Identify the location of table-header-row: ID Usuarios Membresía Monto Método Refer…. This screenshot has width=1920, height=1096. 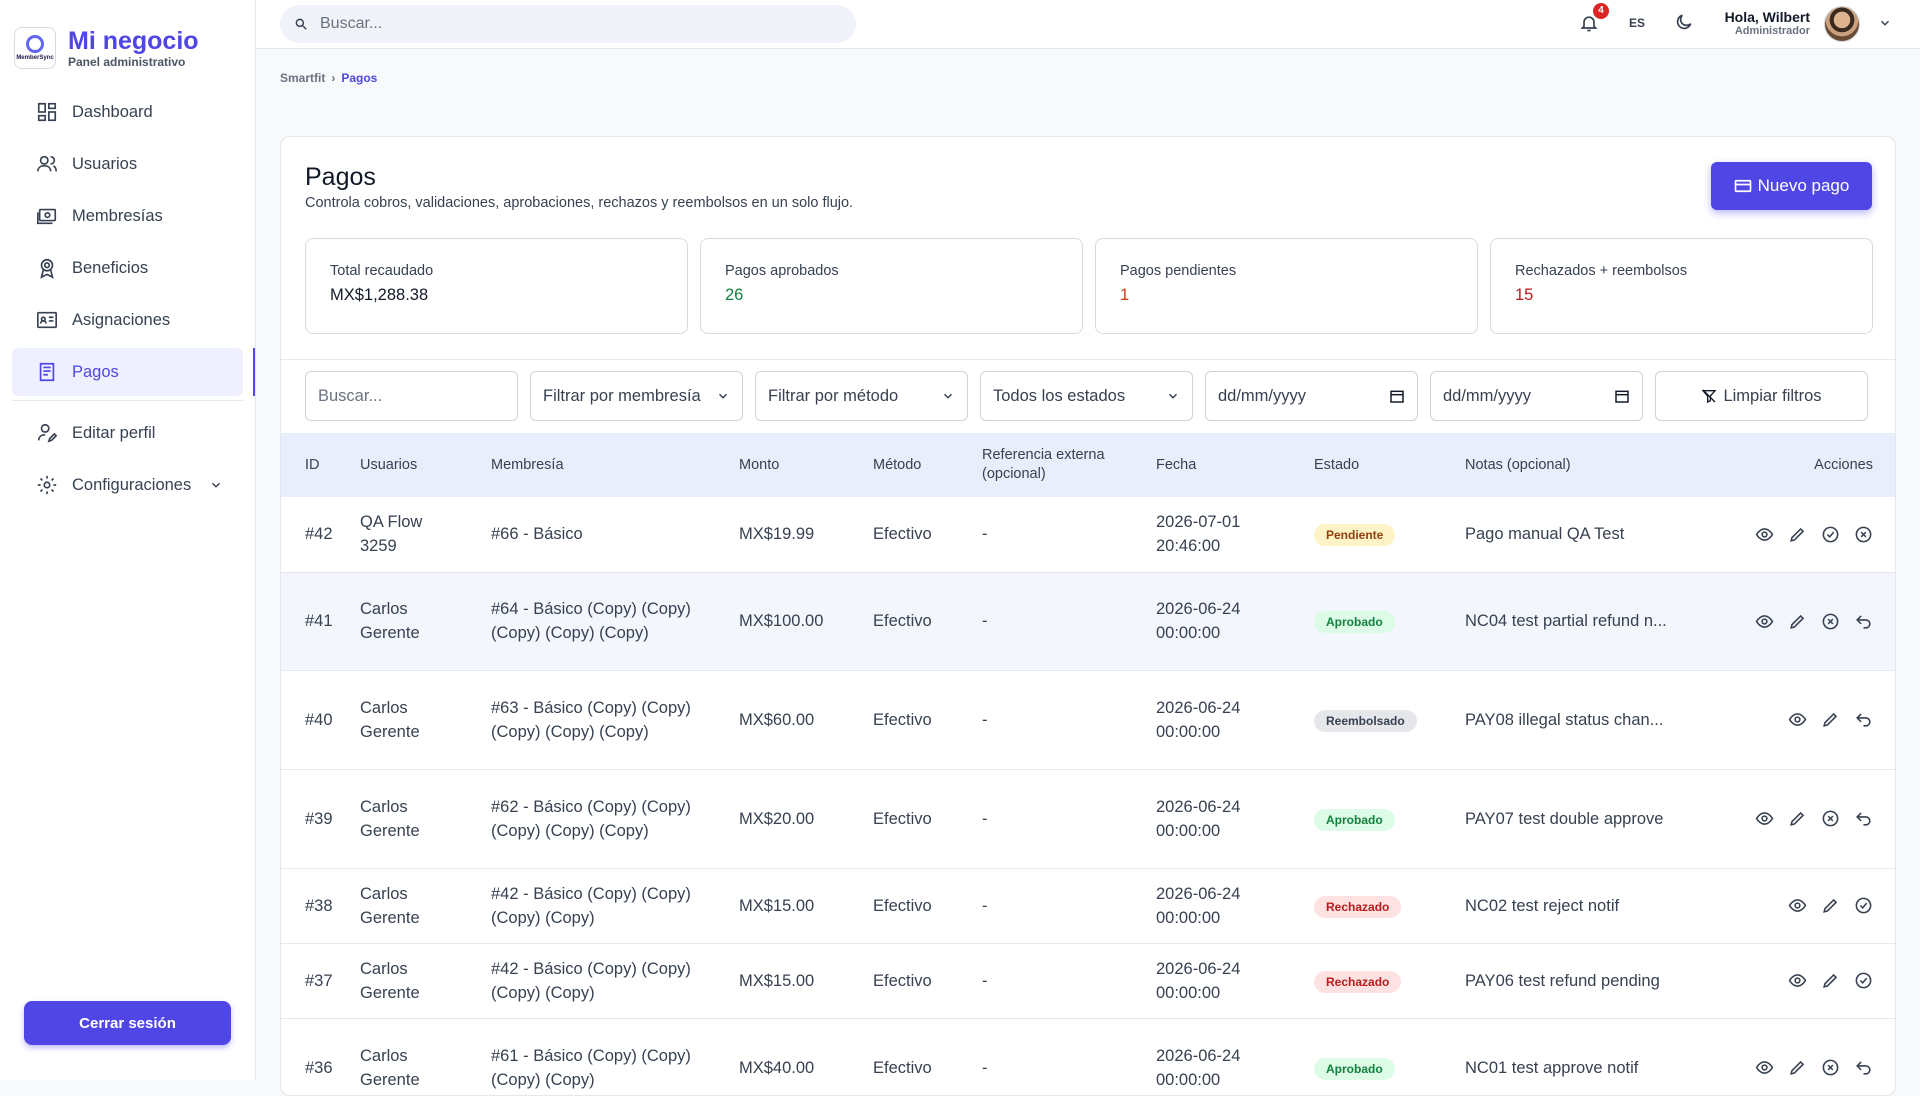
(1088, 465).